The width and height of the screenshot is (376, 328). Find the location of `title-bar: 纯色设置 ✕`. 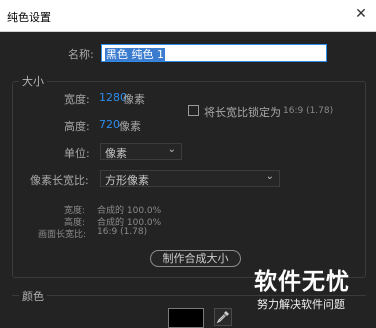

title-bar: 纯色设置 ✕ is located at coordinates (188, 16).